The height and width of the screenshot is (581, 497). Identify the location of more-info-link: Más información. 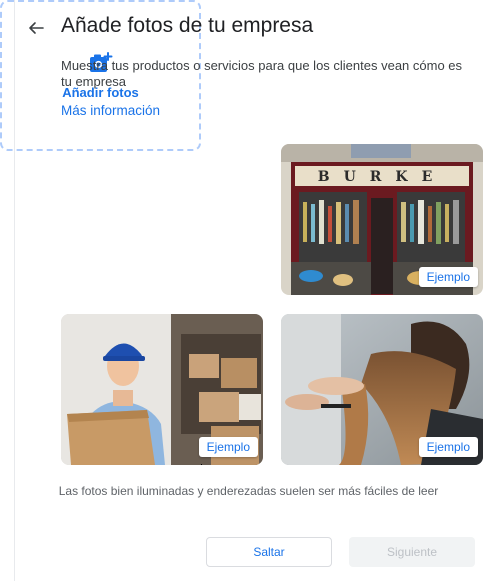
(110, 110).